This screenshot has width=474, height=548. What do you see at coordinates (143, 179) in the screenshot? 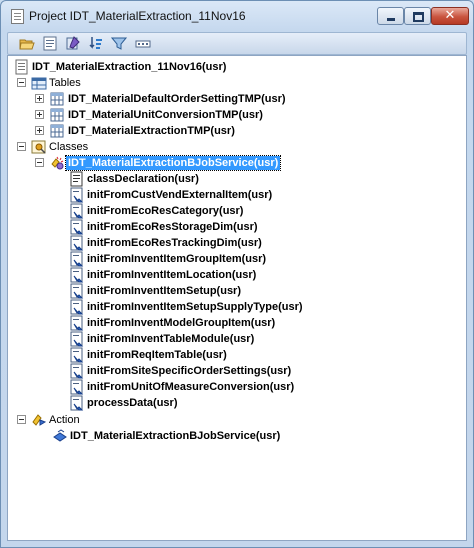
I see `method-label: classDeclaration(usr)` at bounding box center [143, 179].